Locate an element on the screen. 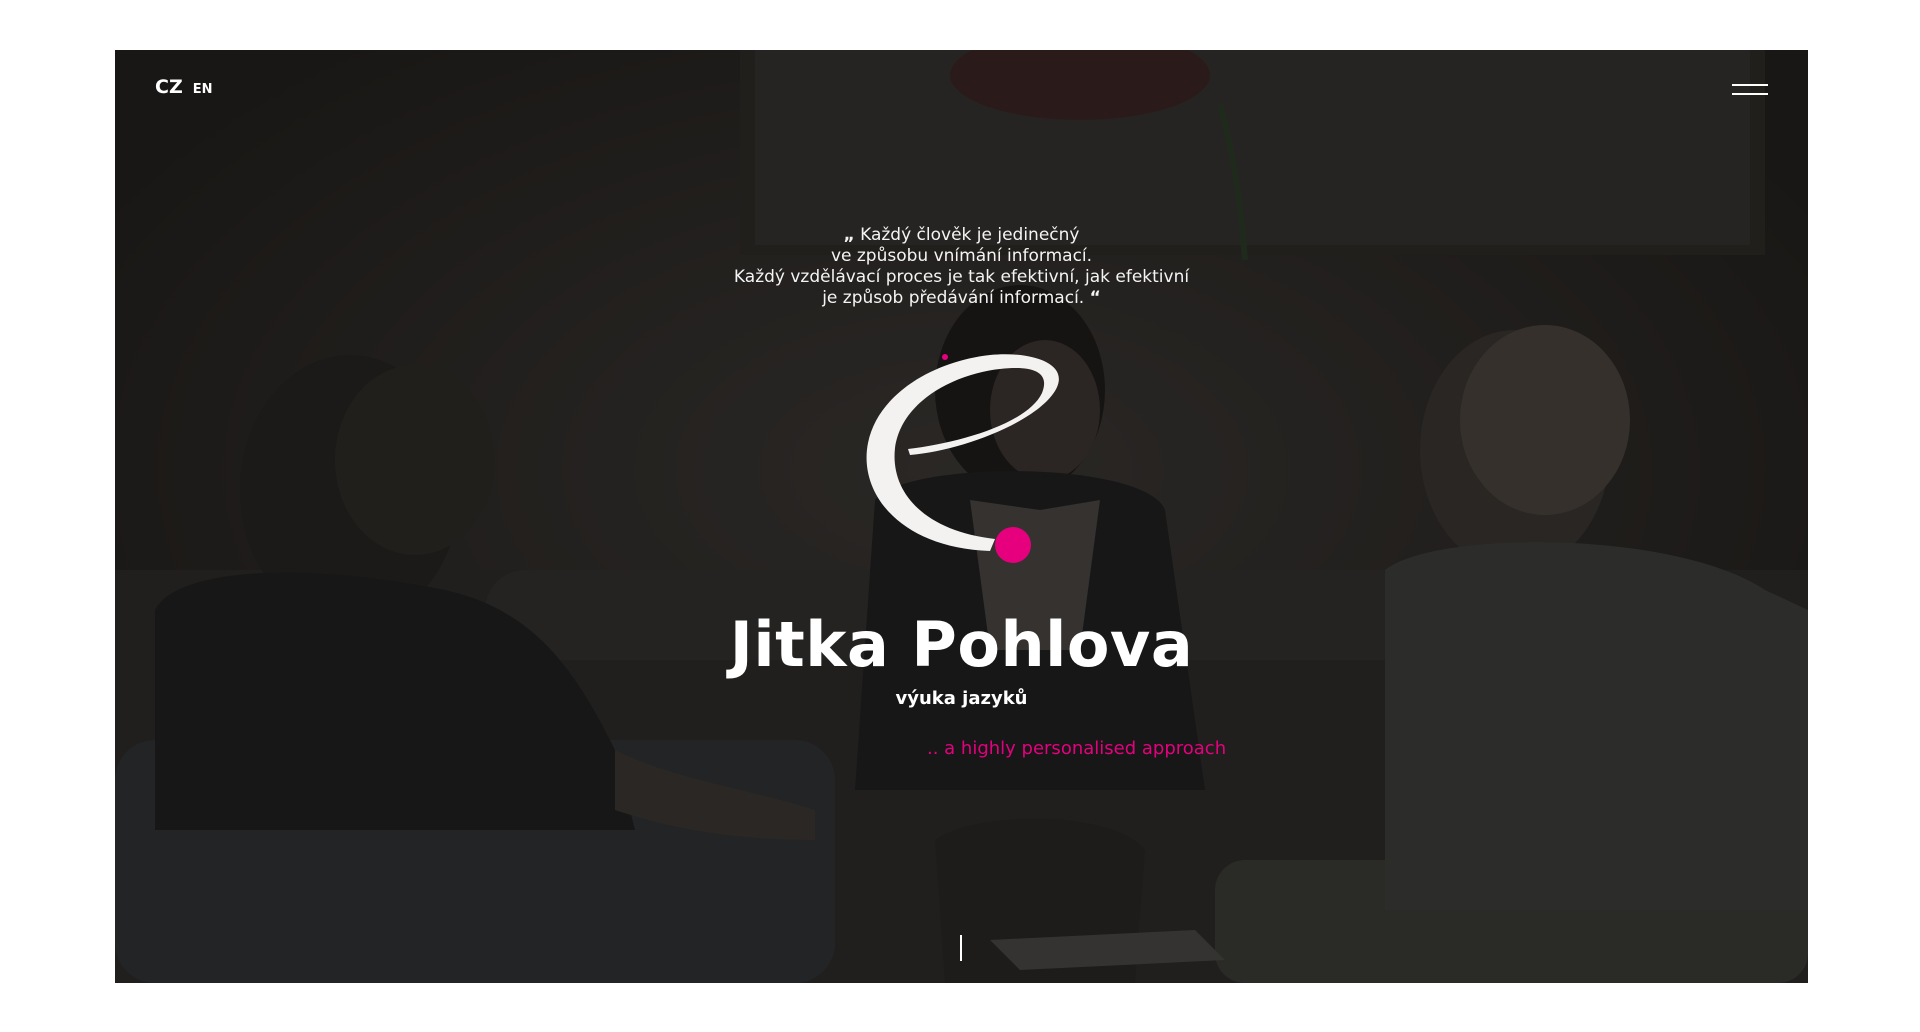 The height and width of the screenshot is (1032, 1920). hamburger-menu-icon is located at coordinates (1750, 90).